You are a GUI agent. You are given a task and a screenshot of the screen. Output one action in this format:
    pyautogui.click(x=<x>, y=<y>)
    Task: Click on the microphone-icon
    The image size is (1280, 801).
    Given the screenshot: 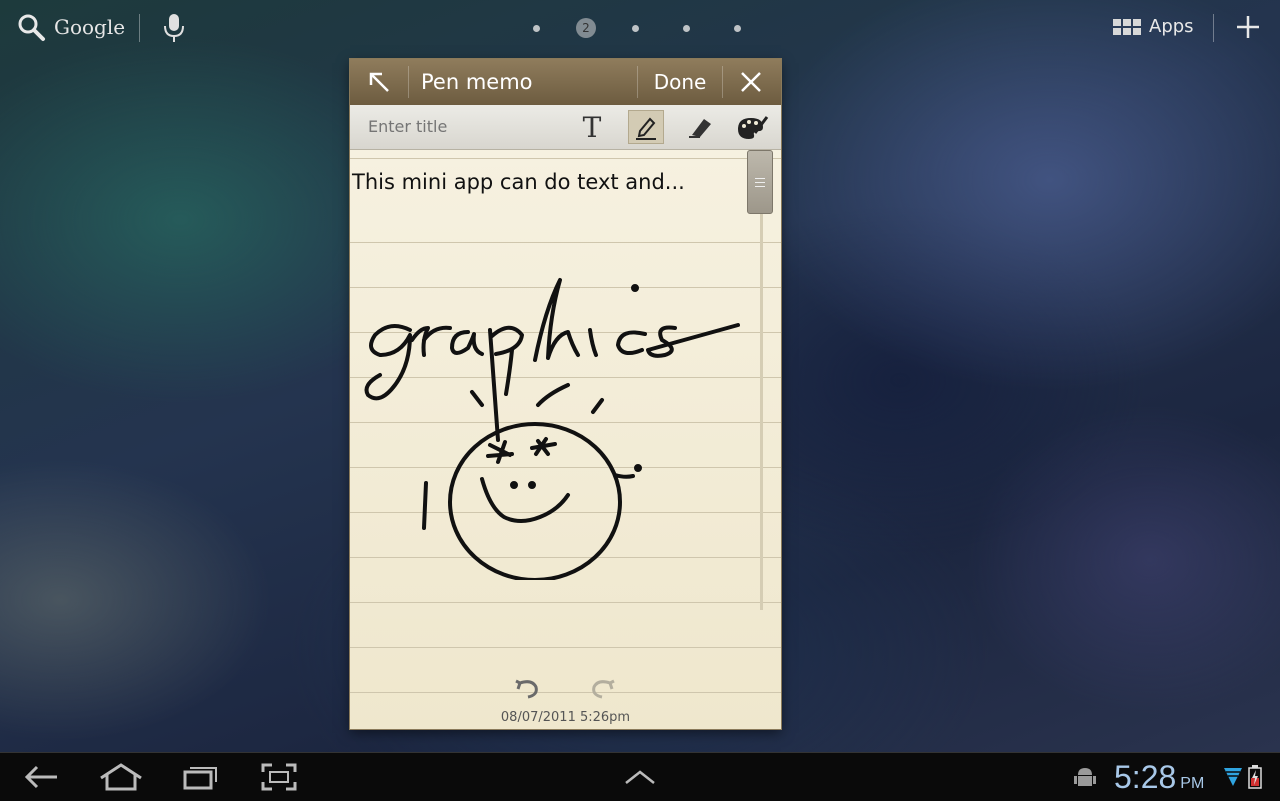 What is the action you would take?
    pyautogui.click(x=174, y=28)
    